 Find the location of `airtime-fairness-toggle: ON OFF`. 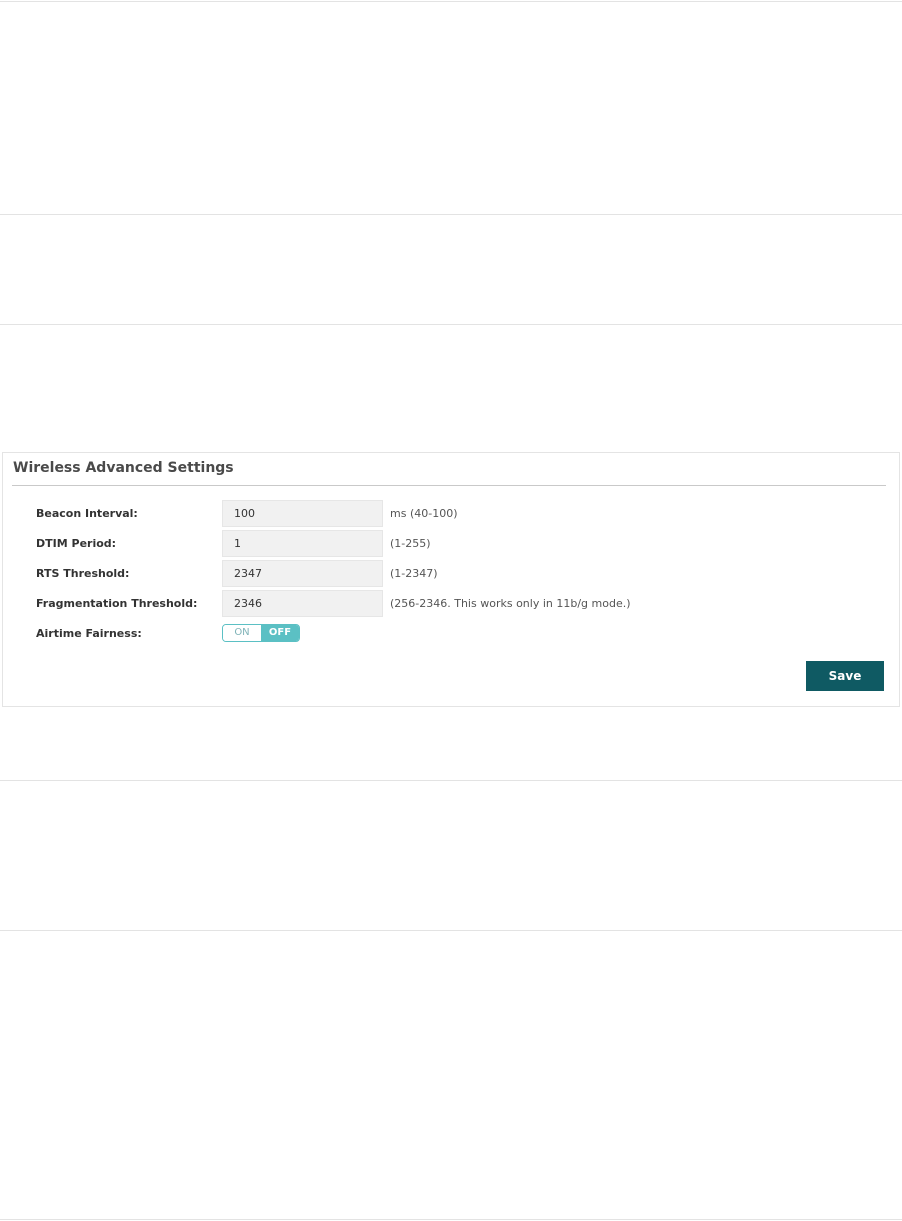

airtime-fairness-toggle: ON OFF is located at coordinates (261, 633).